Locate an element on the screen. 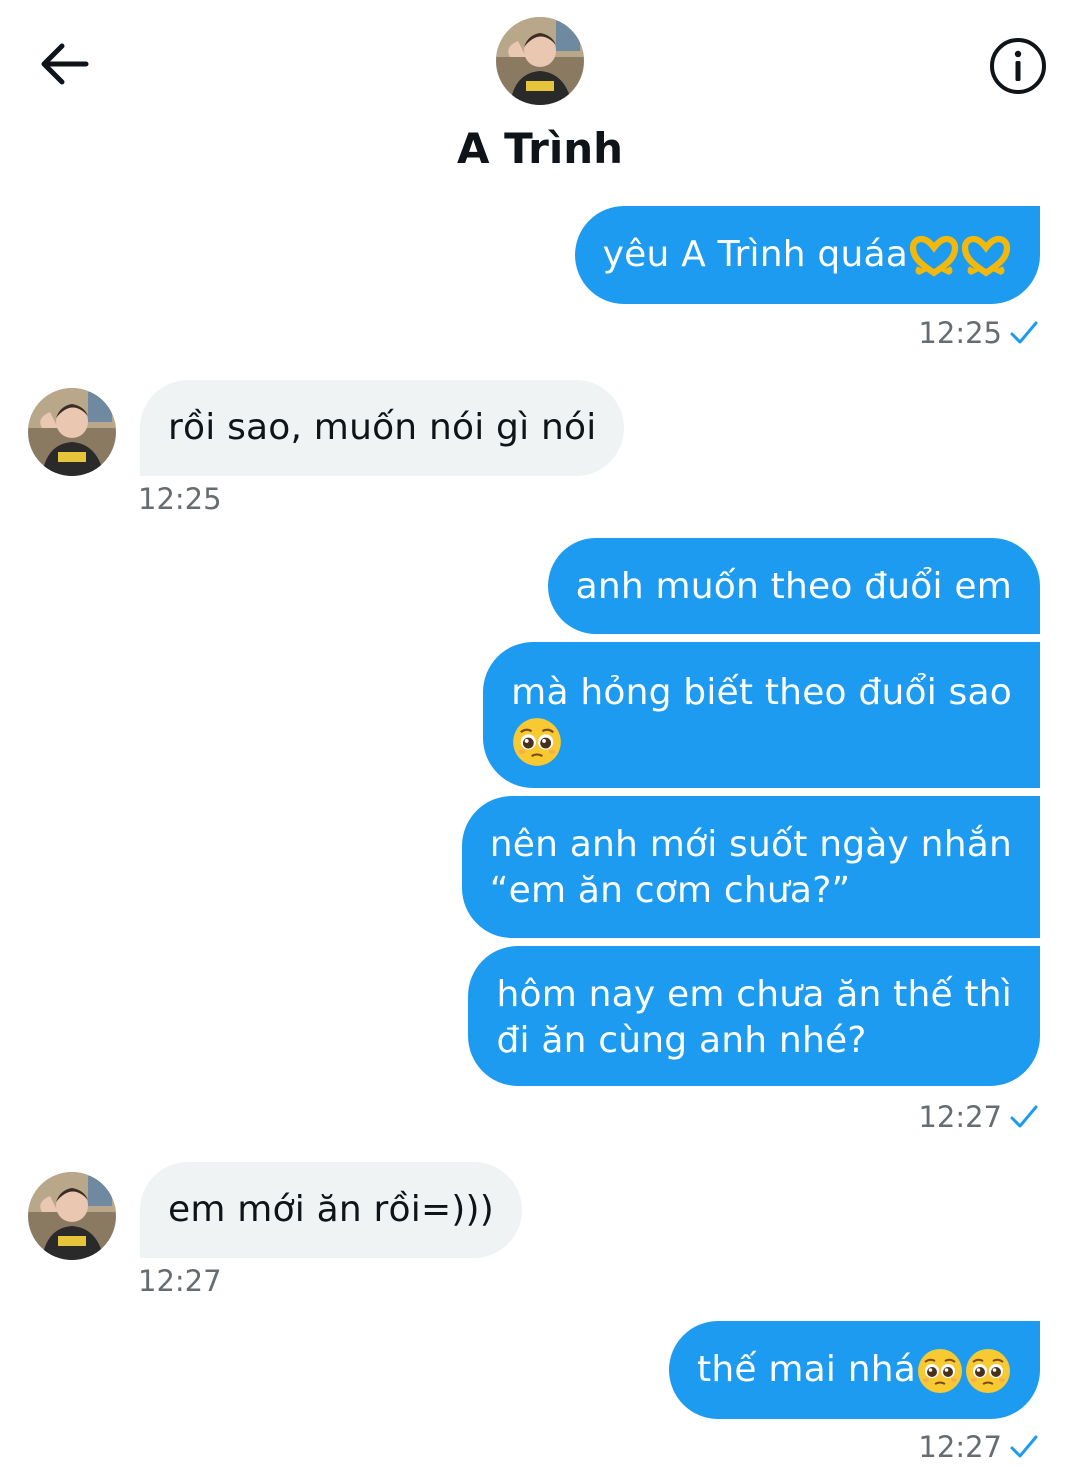 Image resolution: width=1080 pixels, height=1467 pixels. outgoing-message: mà hỏng biết theo đuổi sao is located at coordinates (761, 715).